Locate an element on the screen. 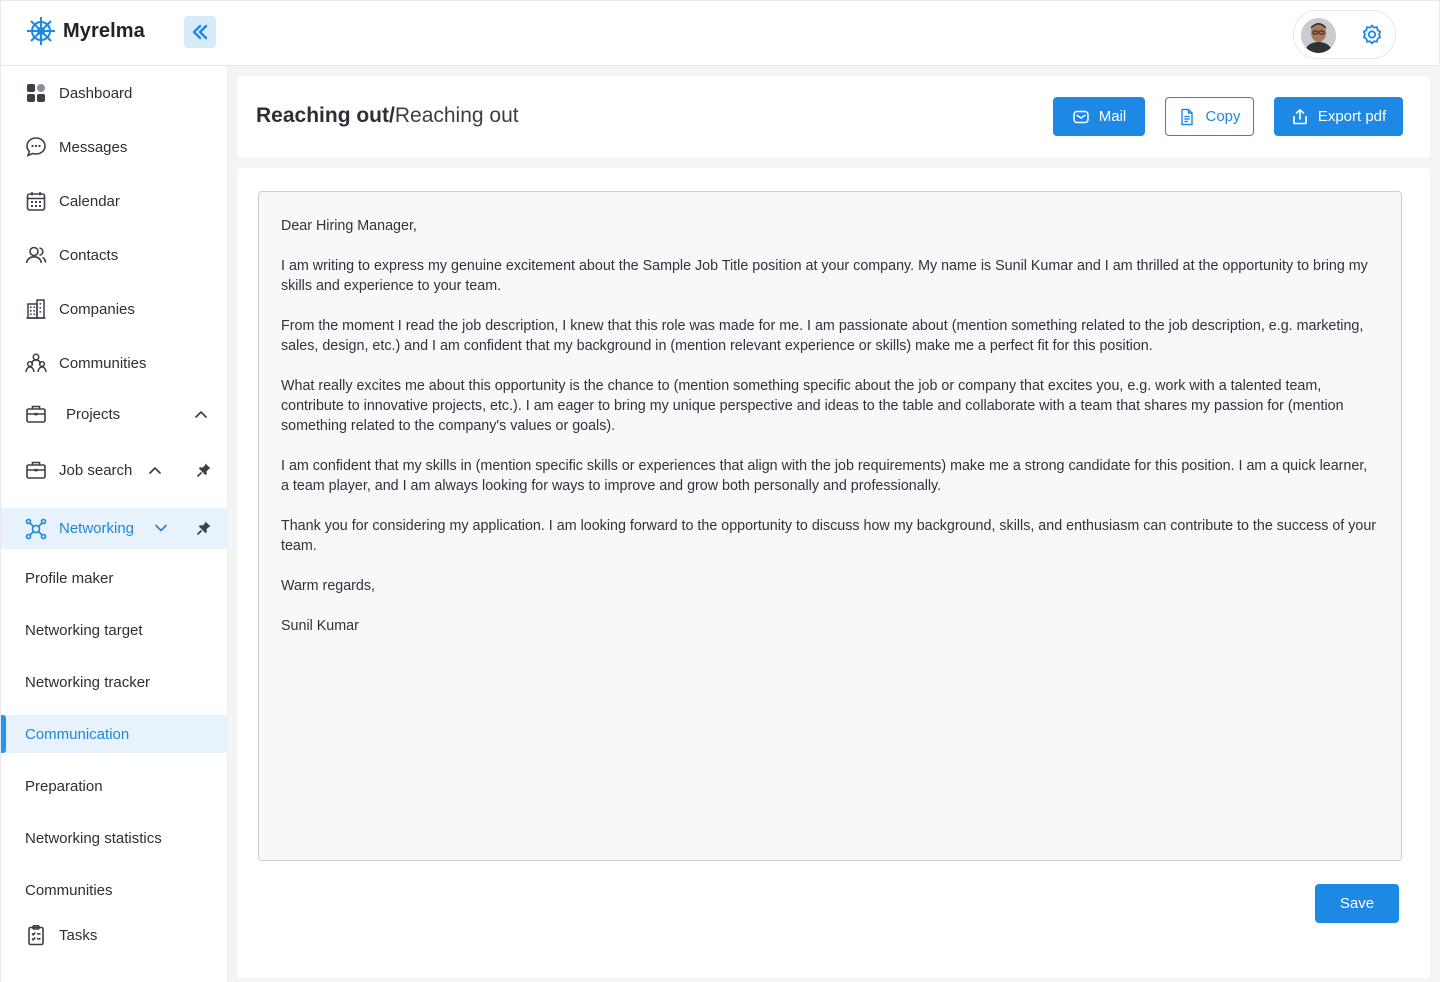 The image size is (1440, 982). sidebar-subitem-networking-target: Networking target is located at coordinates (114, 630).